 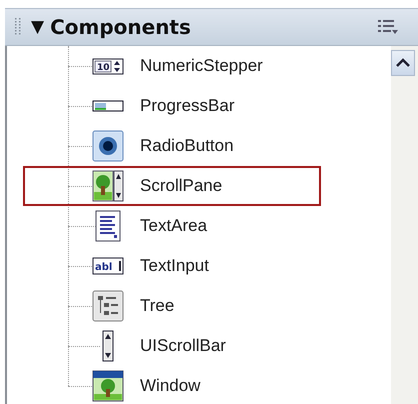 I want to click on tree-icon, so click(x=108, y=306).